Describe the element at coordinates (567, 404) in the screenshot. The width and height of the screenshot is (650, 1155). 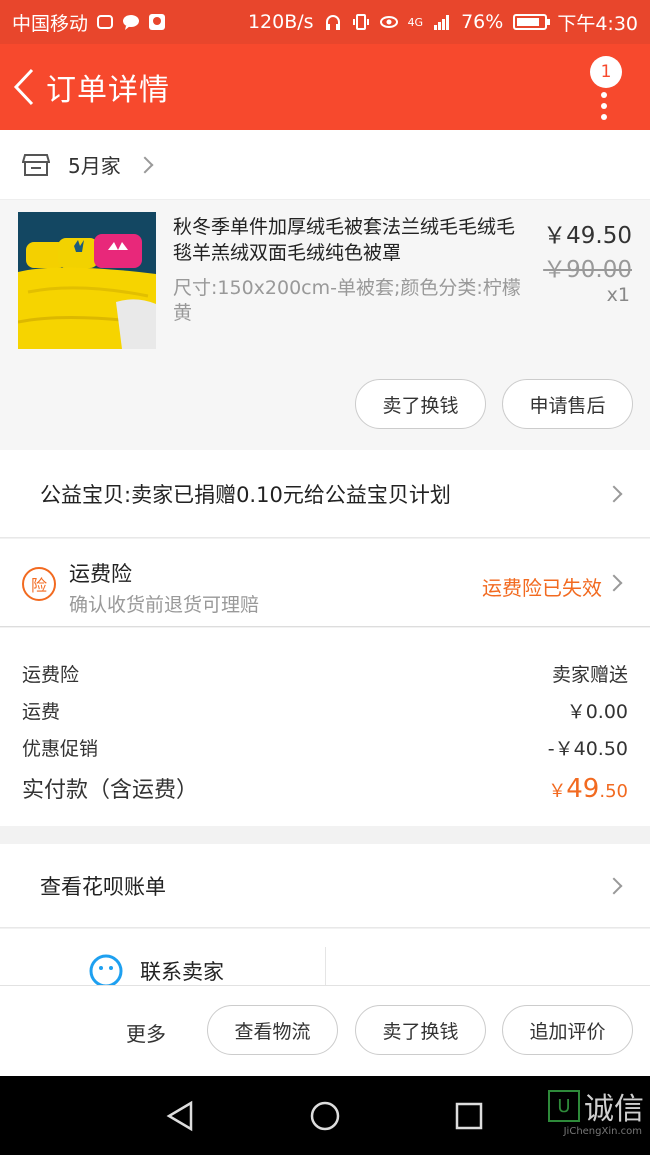
I see `after-sale-button: 申请售后` at that location.